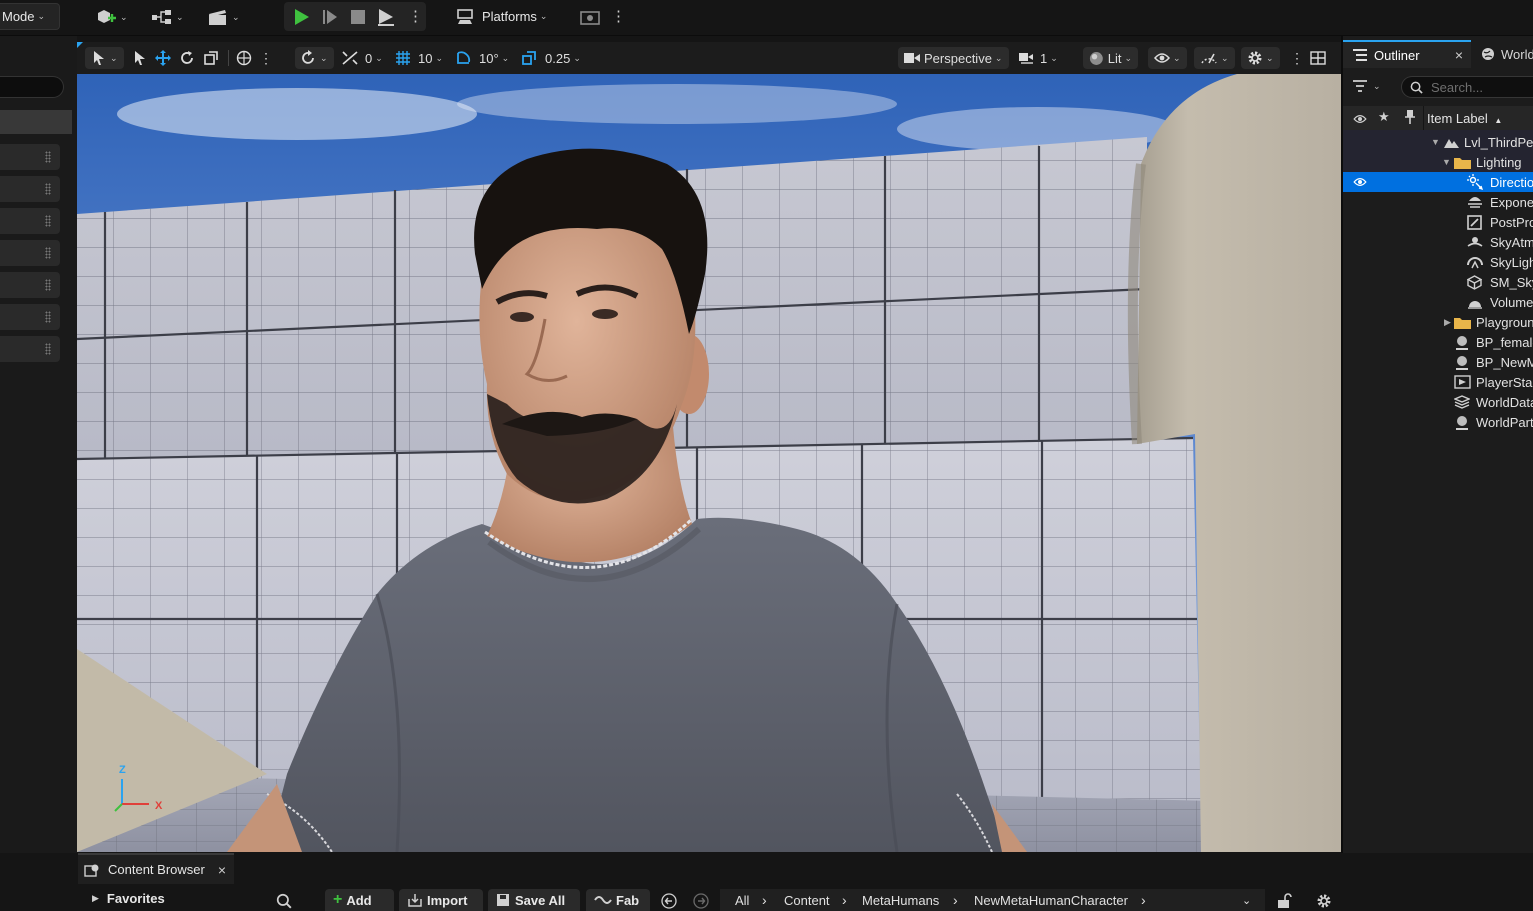 This screenshot has width=1533, height=911. Describe the element at coordinates (244, 58) in the screenshot. I see `world-space-icon` at that location.